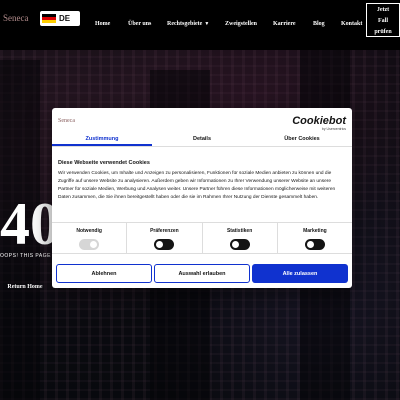 This screenshot has height=400, width=400. What do you see at coordinates (66, 121) in the screenshot?
I see `dialog-logo: Seneca` at bounding box center [66, 121].